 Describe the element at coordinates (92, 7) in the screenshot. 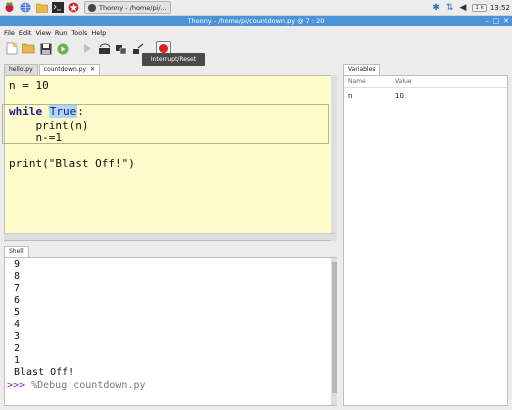

I see `thonny-app-icon` at that location.